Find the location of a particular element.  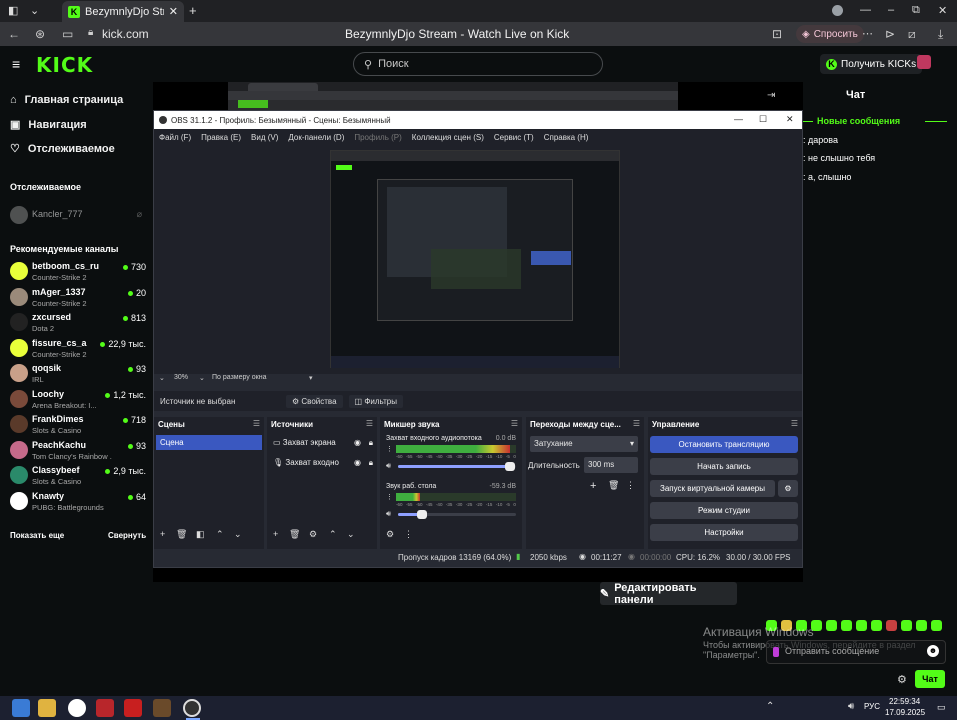

recommended-channel: PeachKachu Tom Clancy's Rainbow ... 93 is located at coordinates (78, 451).